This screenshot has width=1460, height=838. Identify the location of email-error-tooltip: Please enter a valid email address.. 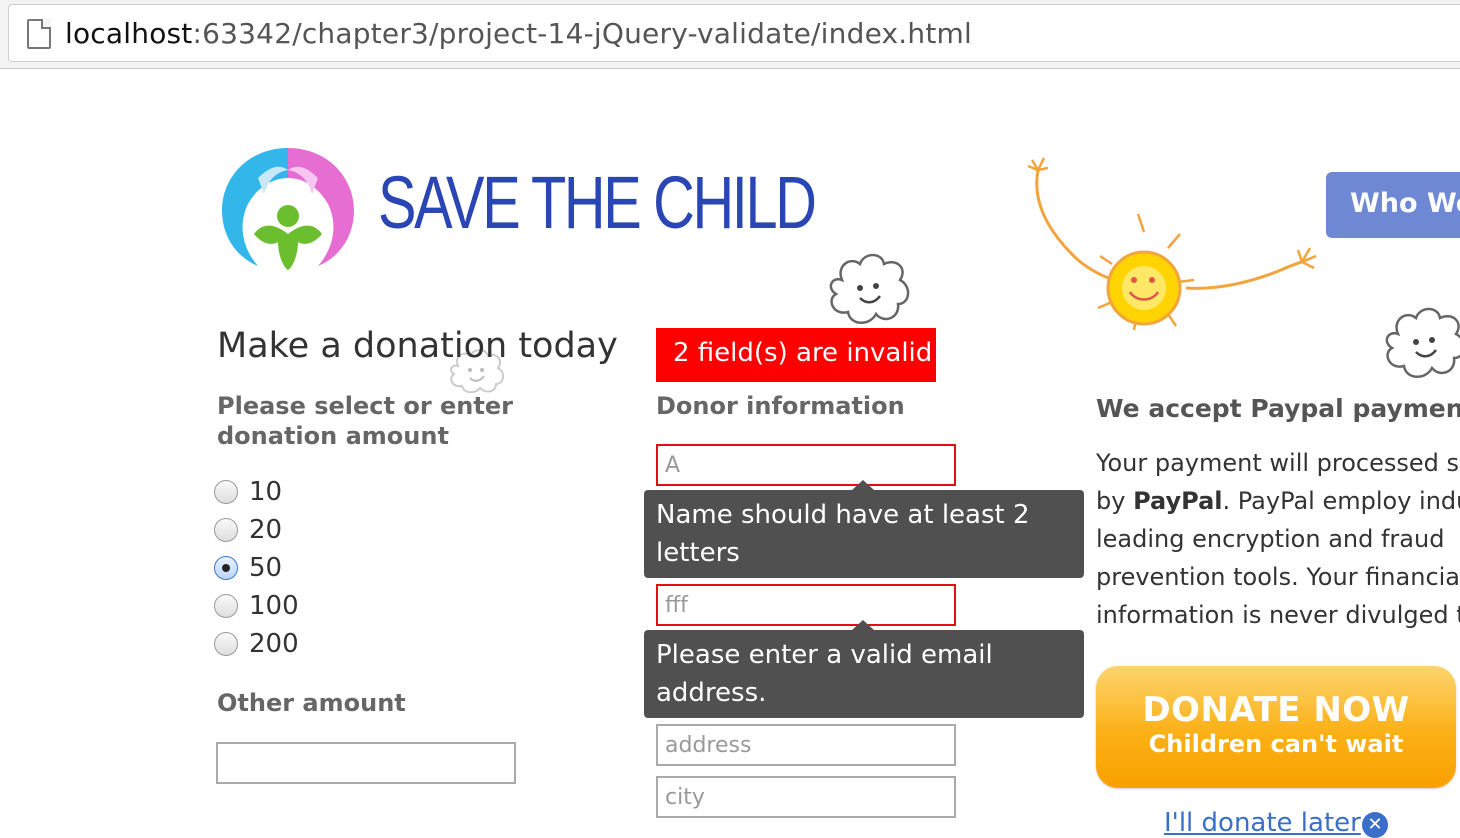
(864, 669).